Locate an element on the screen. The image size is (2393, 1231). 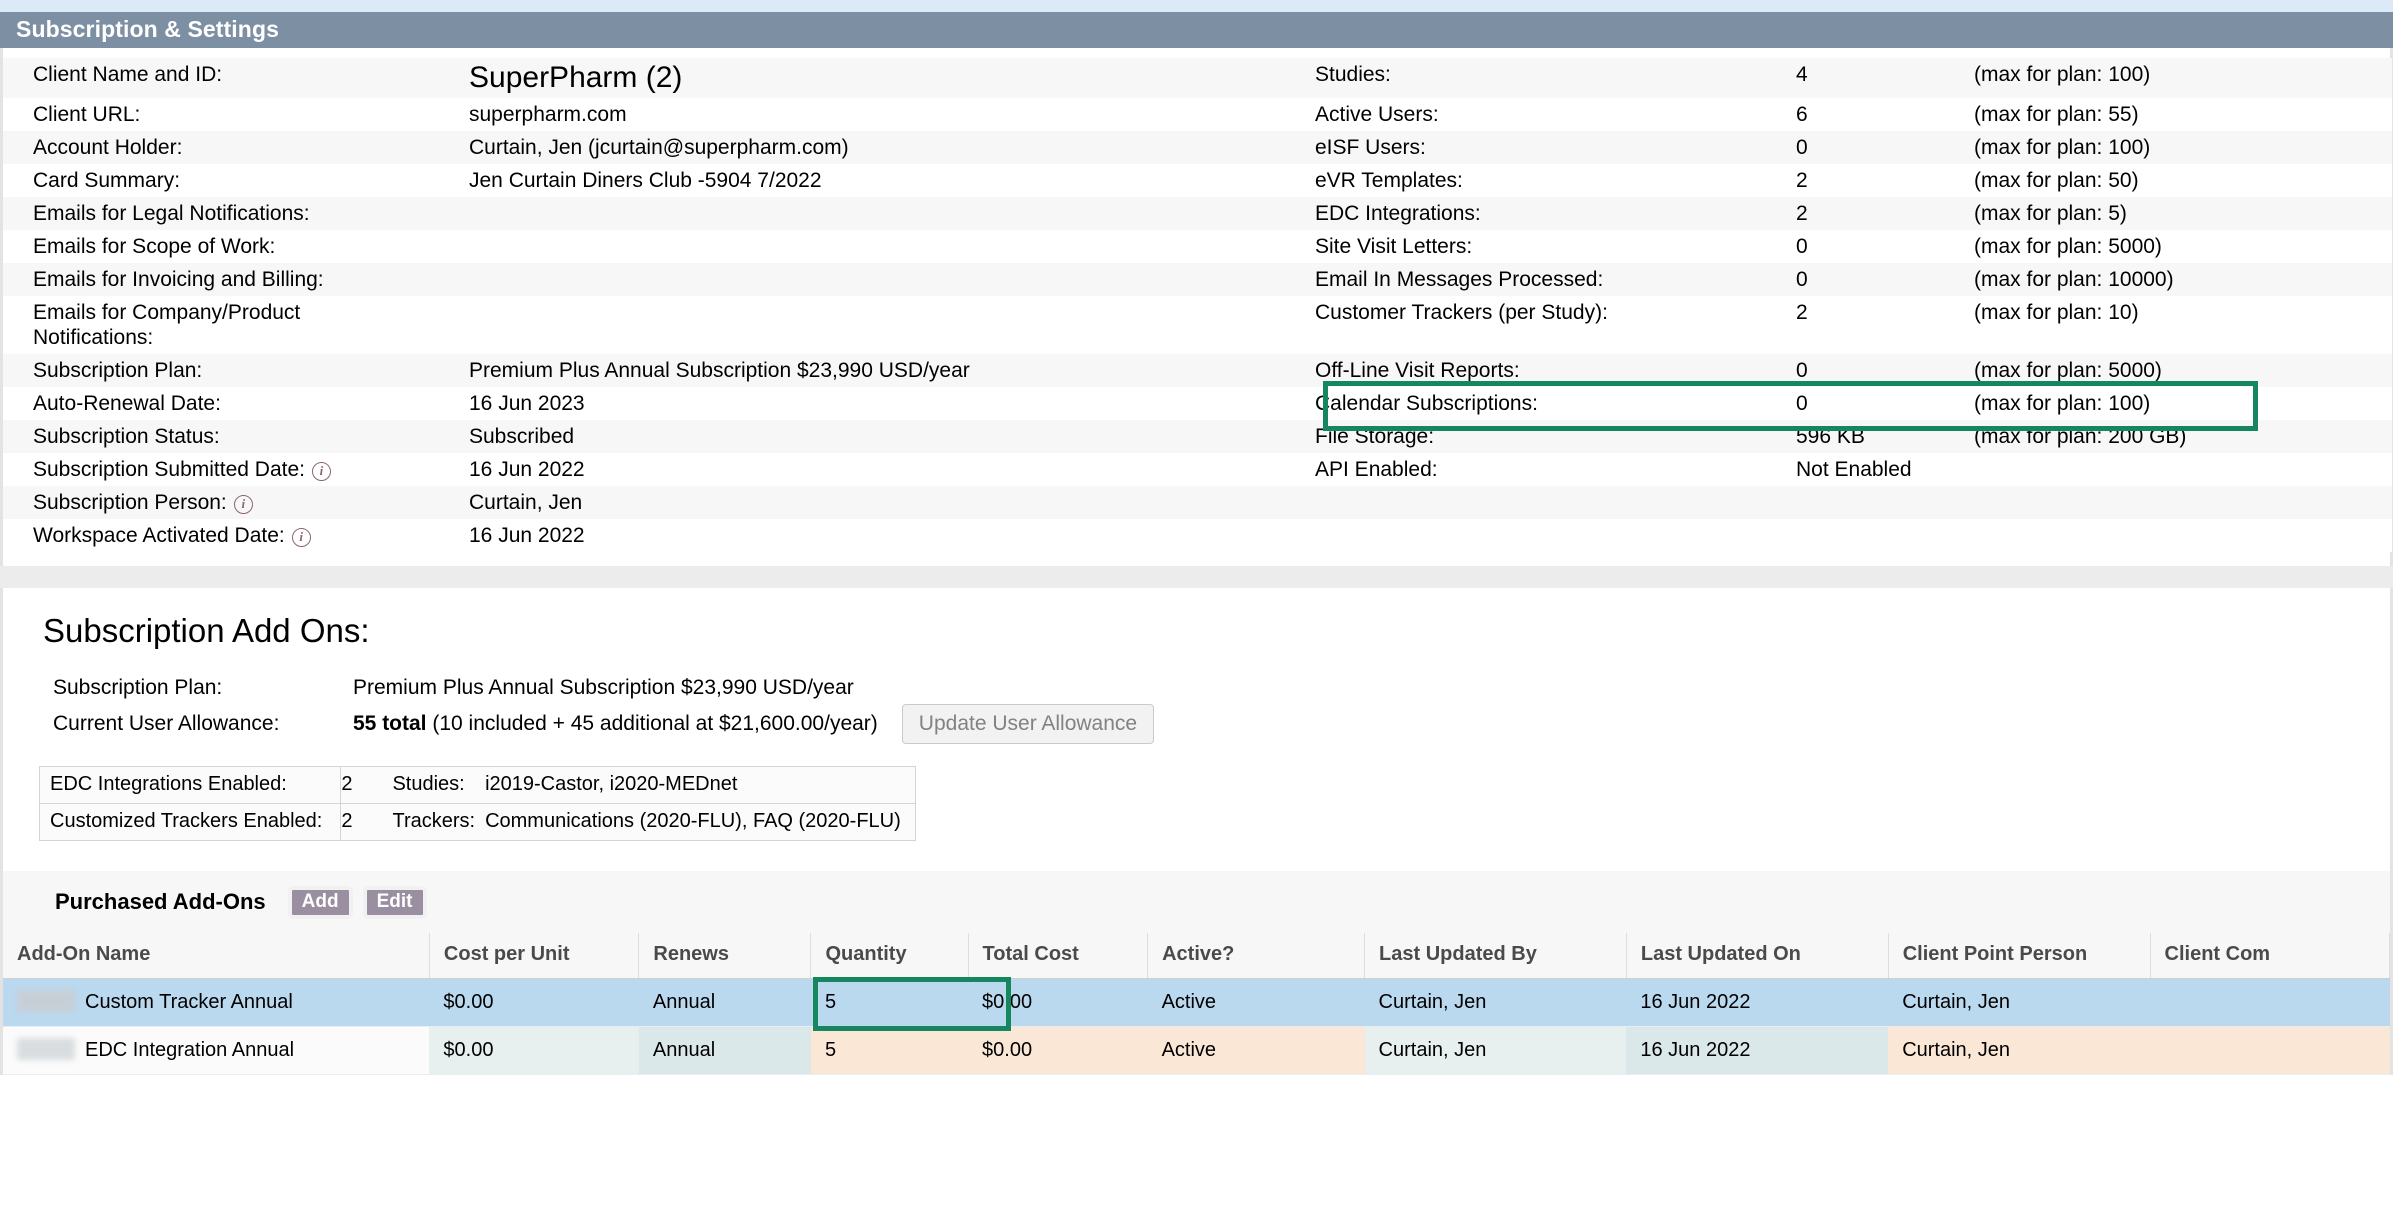
metric-label: API Enabled: is located at coordinates (1523, 469).